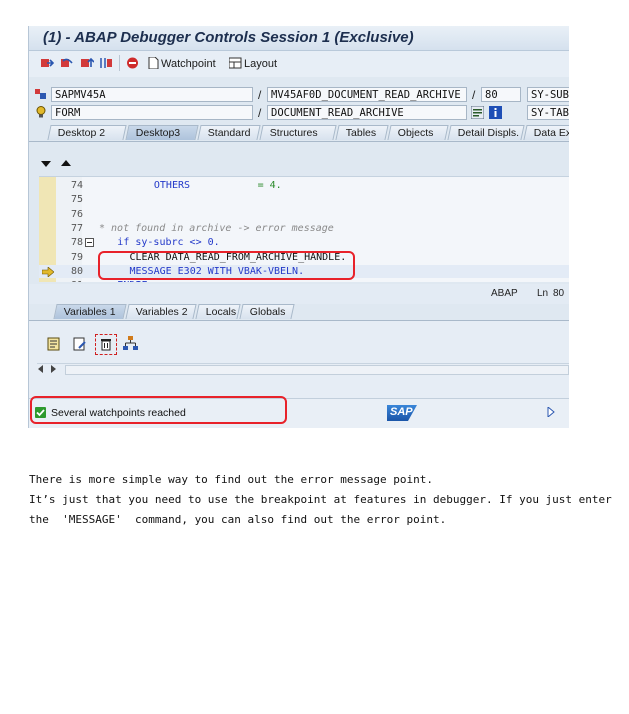 This screenshot has height=714, width=629. Describe the element at coordinates (303, 363) in the screenshot. I see `divider` at that location.